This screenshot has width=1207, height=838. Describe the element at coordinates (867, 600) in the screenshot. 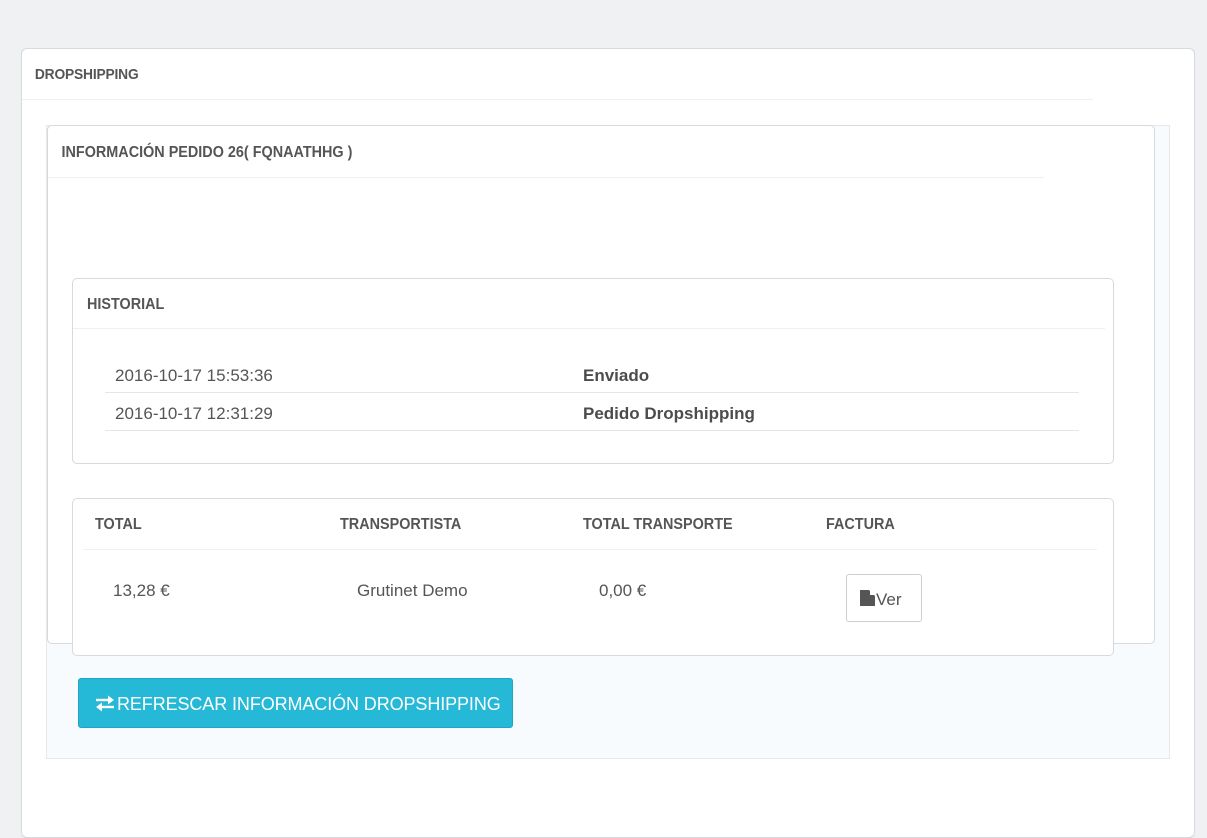

I see `file-icon` at that location.